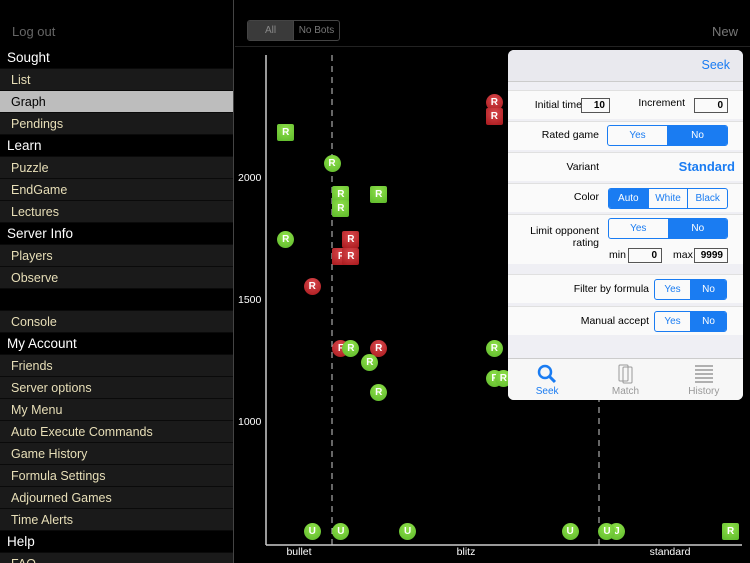 Image resolution: width=750 pixels, height=563 pixels. I want to click on sidebar-item: Puzzle, so click(116, 168).